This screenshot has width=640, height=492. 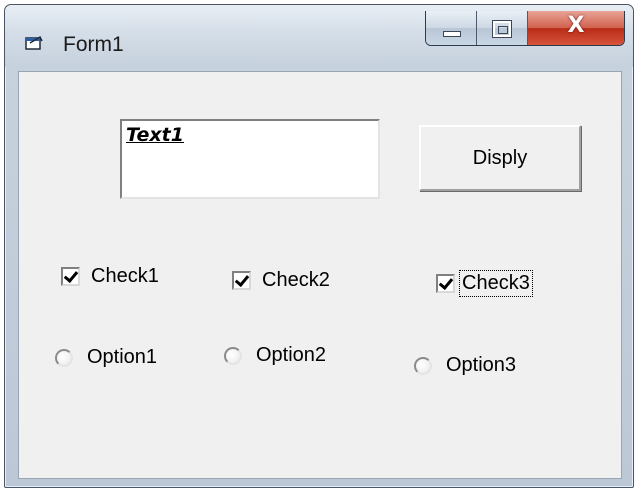 I want to click on window-title: Form1, so click(x=93, y=44).